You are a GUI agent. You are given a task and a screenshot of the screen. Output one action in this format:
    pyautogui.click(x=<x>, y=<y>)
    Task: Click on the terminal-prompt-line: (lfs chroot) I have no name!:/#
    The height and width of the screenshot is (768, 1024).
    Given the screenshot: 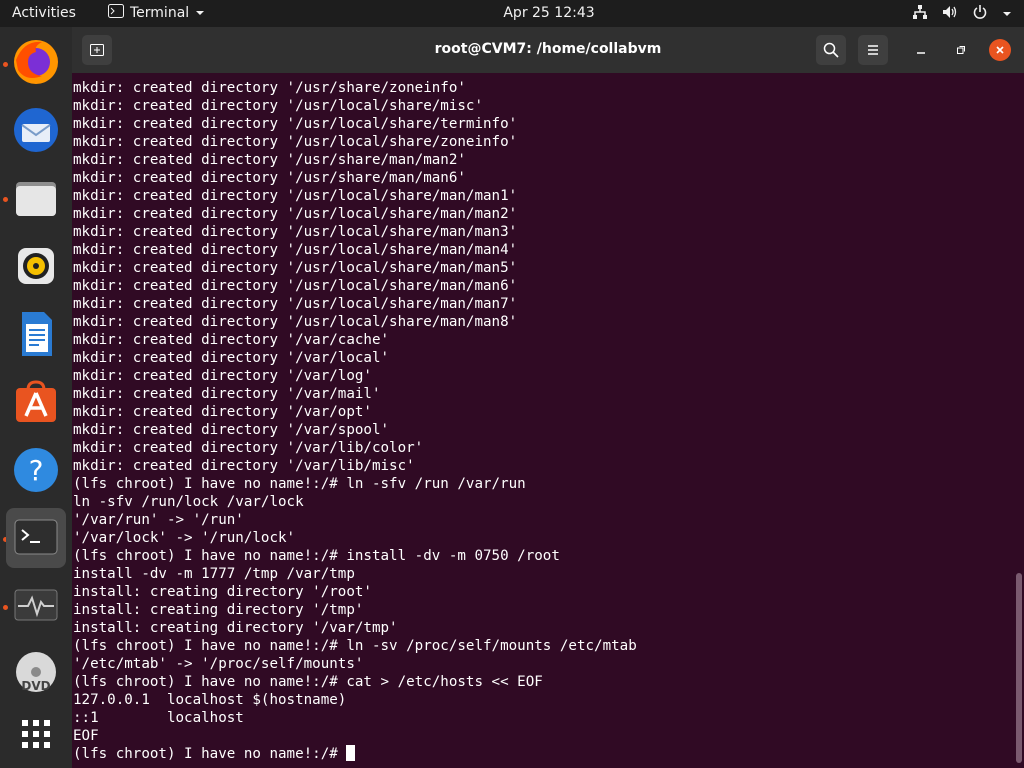 What is the action you would take?
    pyautogui.click(x=538, y=754)
    